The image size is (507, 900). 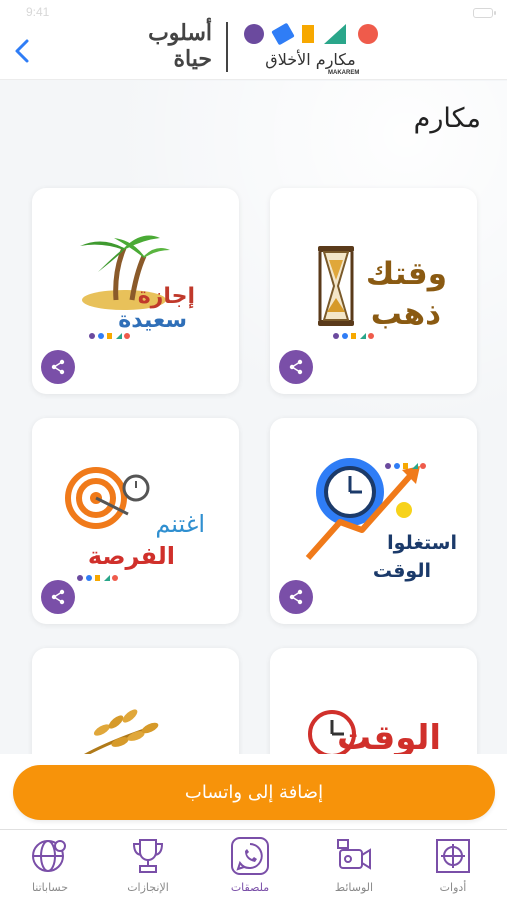 I want to click on card-caption-line2: الوقت, so click(x=401, y=571).